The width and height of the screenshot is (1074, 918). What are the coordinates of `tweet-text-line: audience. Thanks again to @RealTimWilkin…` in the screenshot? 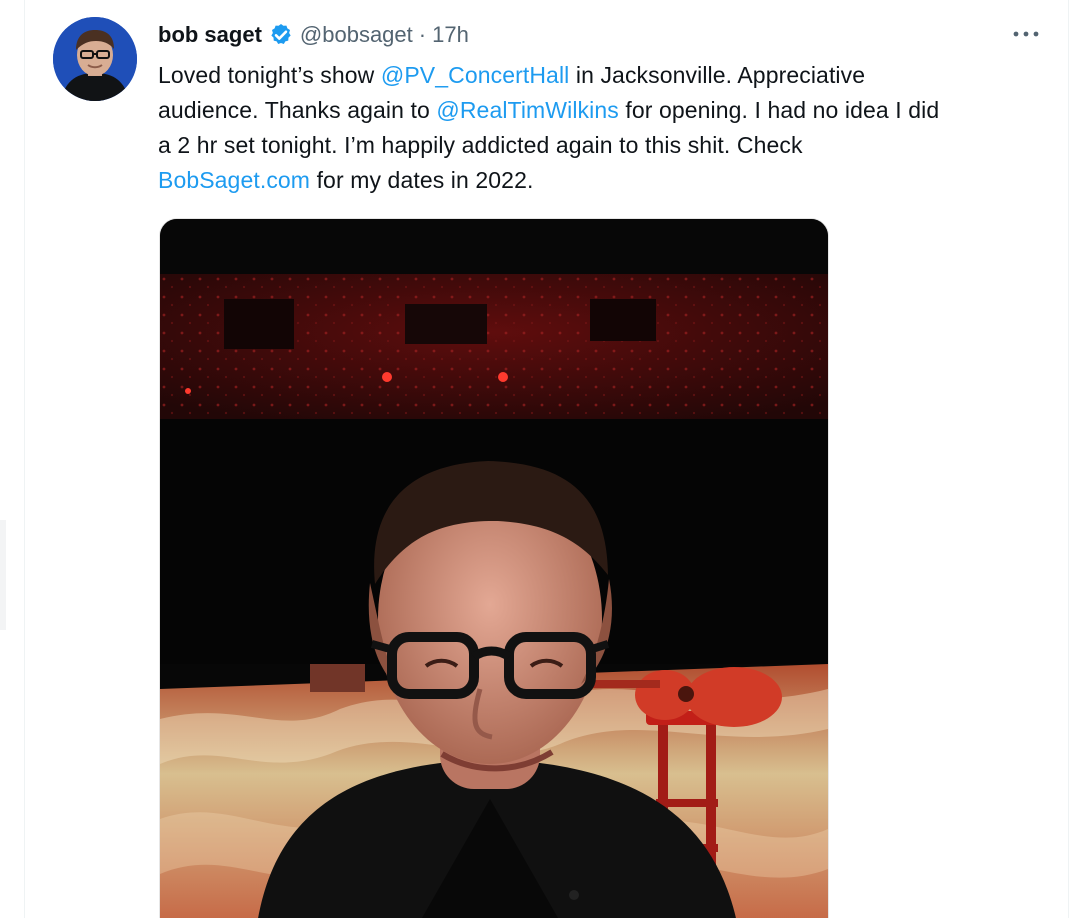 It's located at (598, 110).